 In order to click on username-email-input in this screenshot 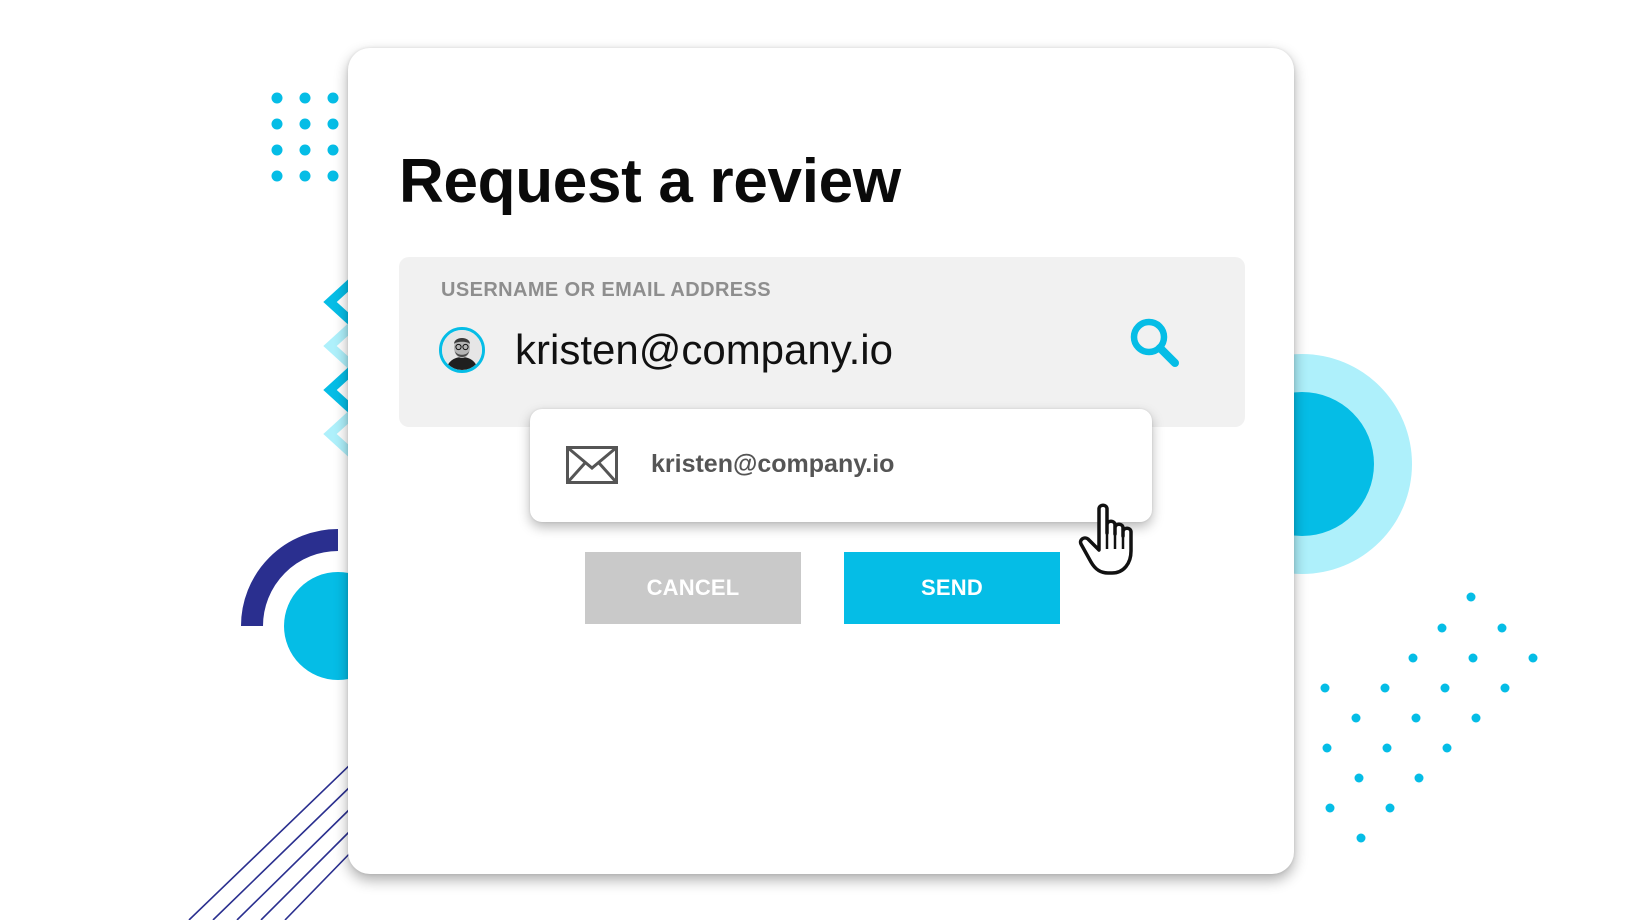, I will do `click(795, 350)`.